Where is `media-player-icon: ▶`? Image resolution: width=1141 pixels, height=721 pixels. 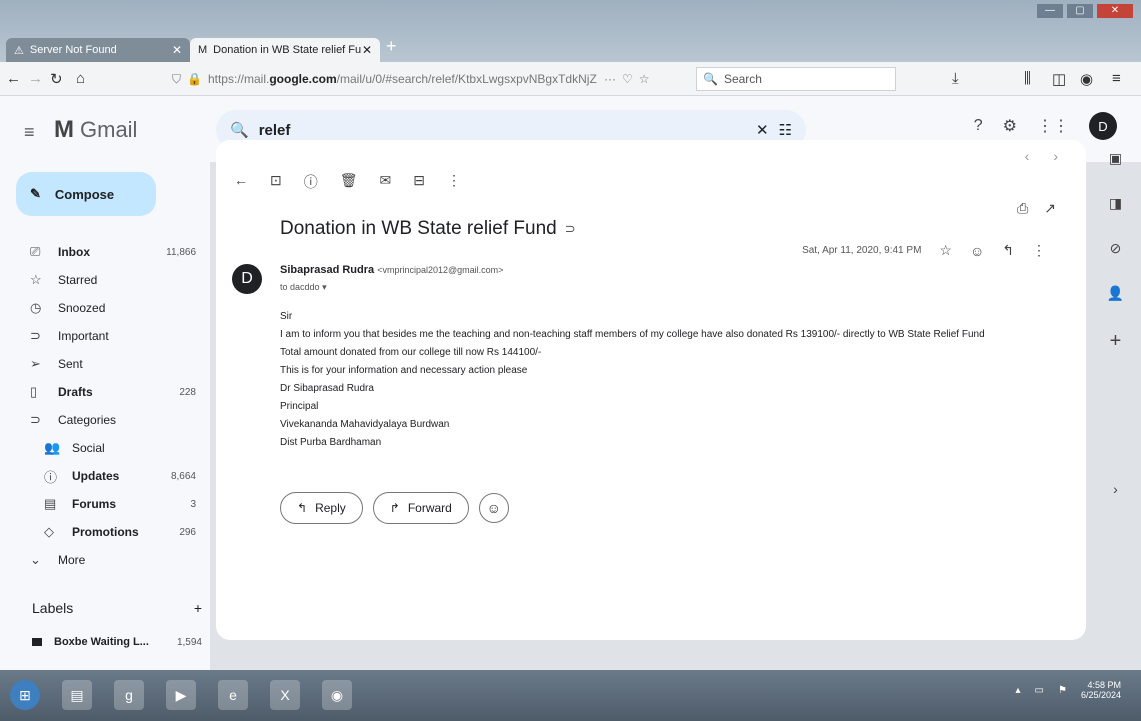 media-player-icon: ▶ is located at coordinates (181, 695).